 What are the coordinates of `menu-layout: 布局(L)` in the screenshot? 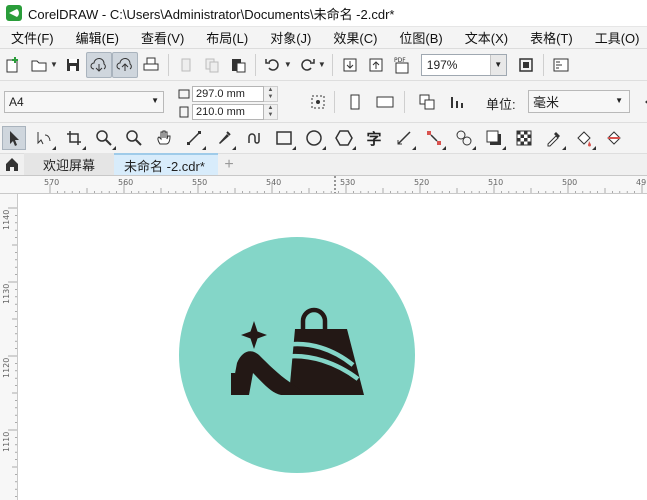 It's located at (227, 37).